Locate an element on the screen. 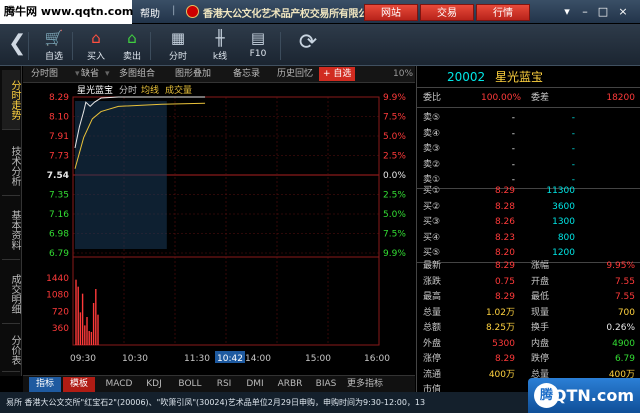  sell-level-label: 卖④ is located at coordinates (432, 133).